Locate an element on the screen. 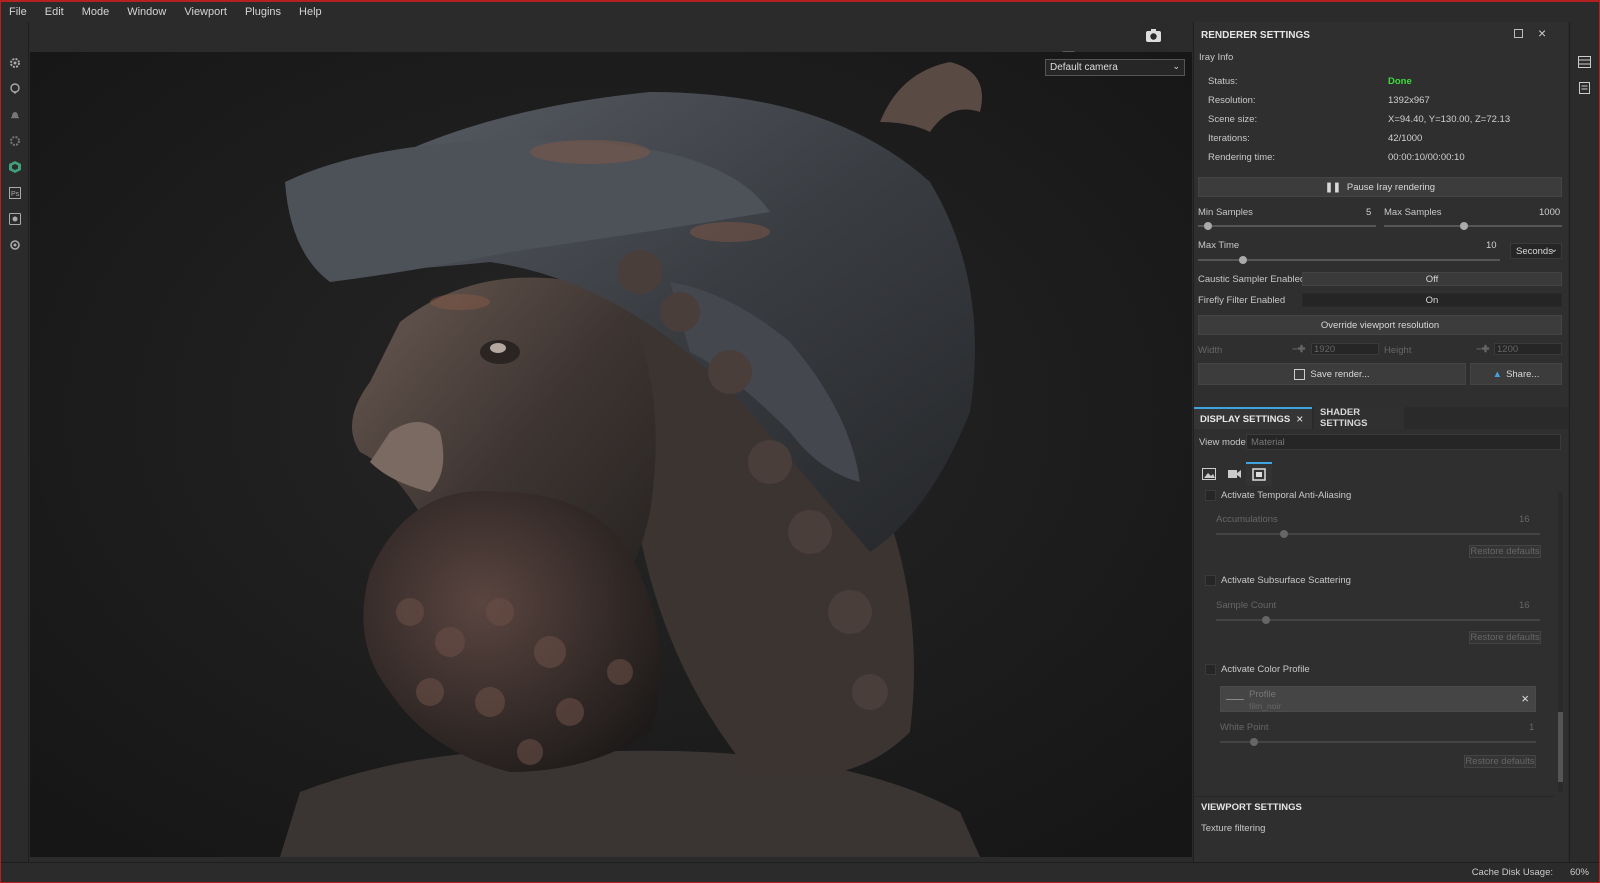  sample-count-value: 16 is located at coordinates (1524, 605).